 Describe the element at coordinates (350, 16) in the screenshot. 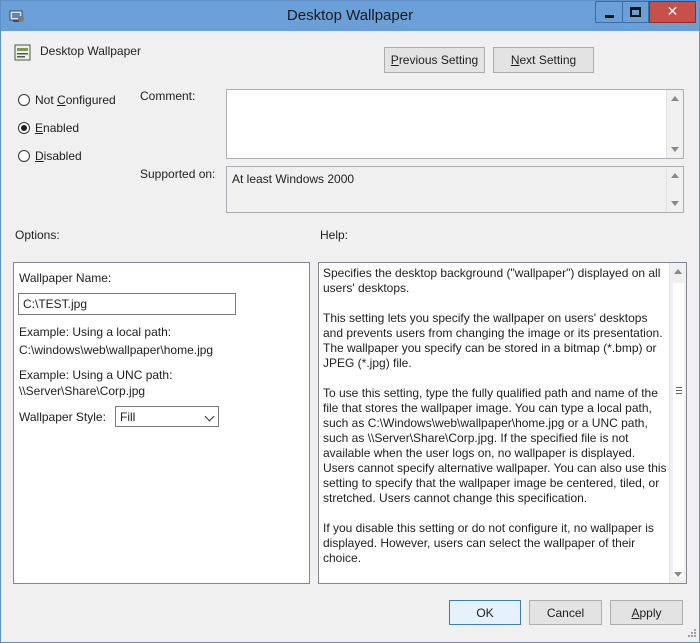

I see `title-bar: Desktop Wallpaper ✕` at that location.